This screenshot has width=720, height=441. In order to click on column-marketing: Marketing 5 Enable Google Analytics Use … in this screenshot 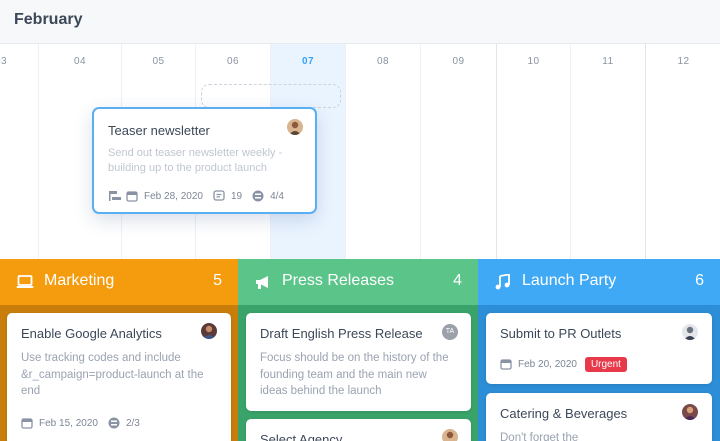, I will do `click(119, 350)`.